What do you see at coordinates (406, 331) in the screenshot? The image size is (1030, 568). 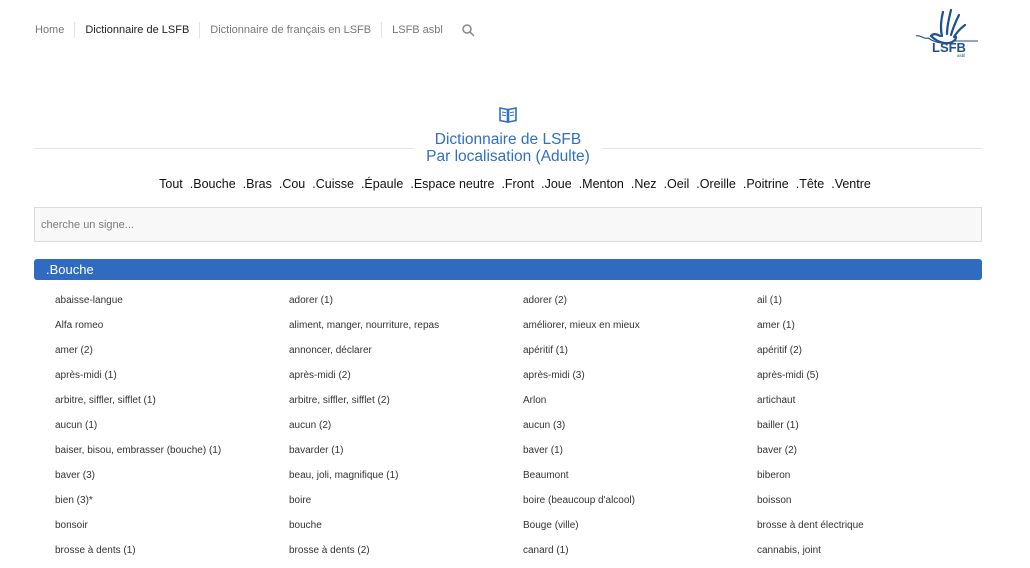 I see `sign-word-link: aliment, manger, nourriture, repas` at bounding box center [406, 331].